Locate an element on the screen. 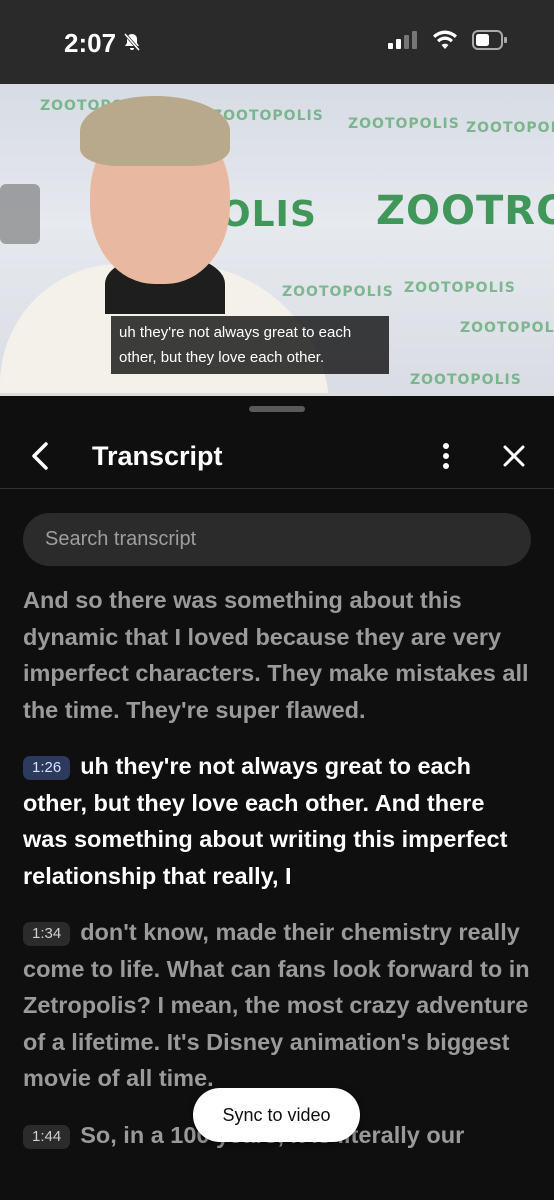  status-time: 2:07 is located at coordinates (103, 43).